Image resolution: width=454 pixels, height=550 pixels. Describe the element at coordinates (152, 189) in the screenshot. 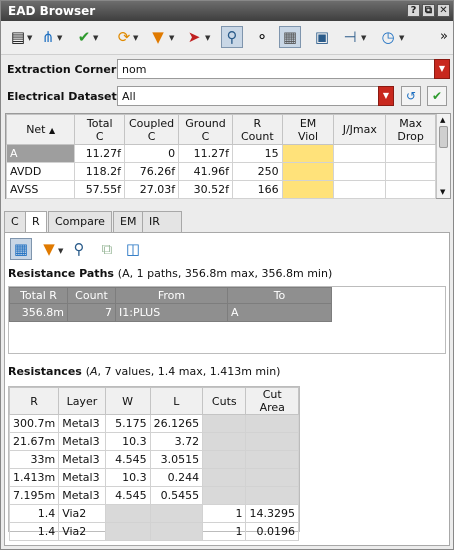

I see `coupled-c-cell: 27.03f` at that location.